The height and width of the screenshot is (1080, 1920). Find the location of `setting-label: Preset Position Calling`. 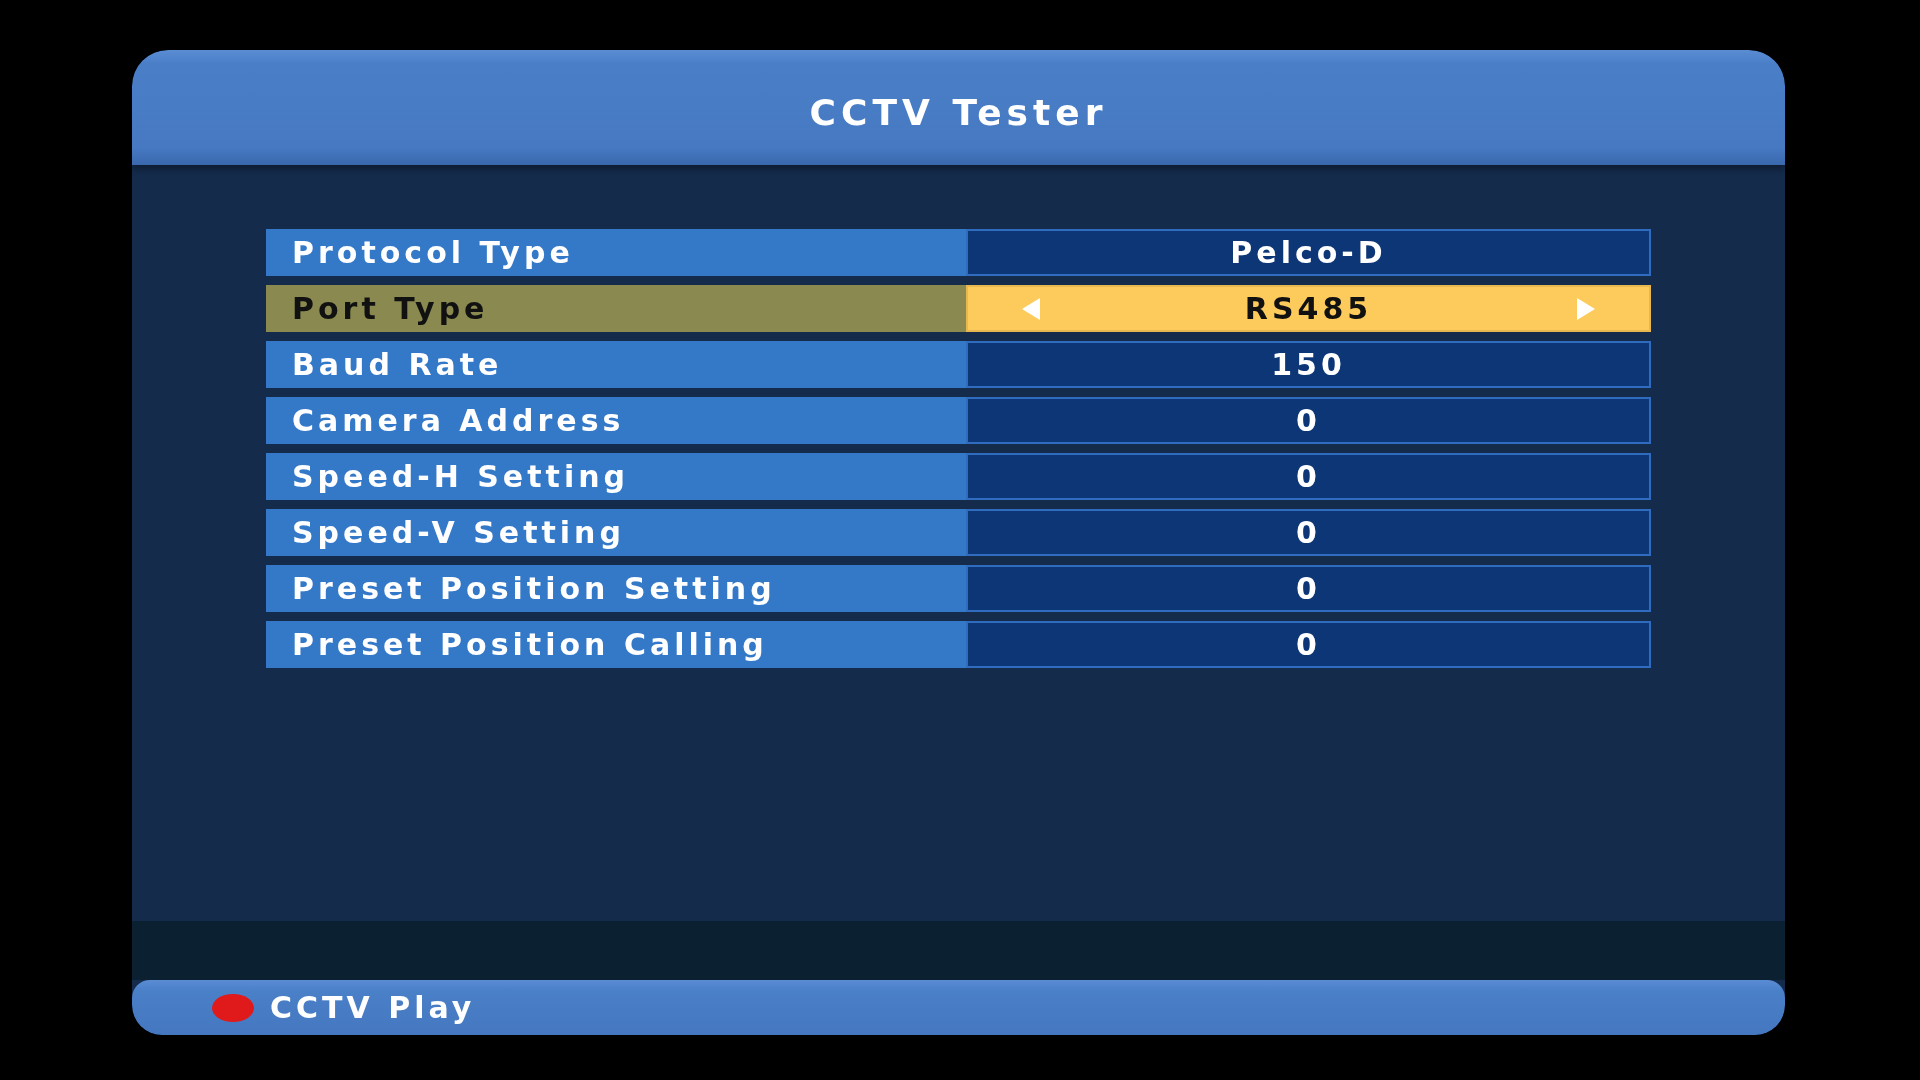

setting-label: Preset Position Calling is located at coordinates (530, 644).